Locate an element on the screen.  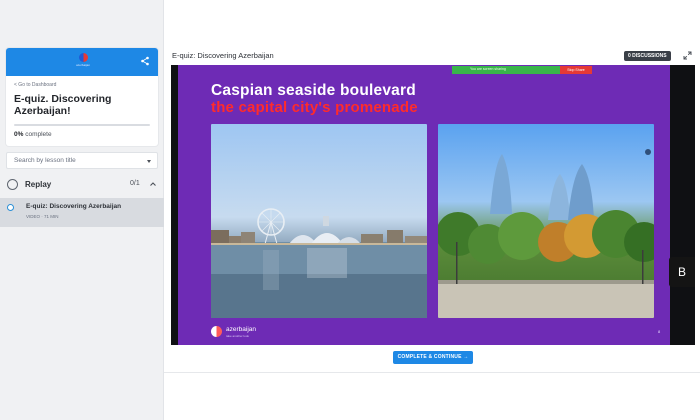
course-card-header: azerbaijan is located at coordinates (82, 62).